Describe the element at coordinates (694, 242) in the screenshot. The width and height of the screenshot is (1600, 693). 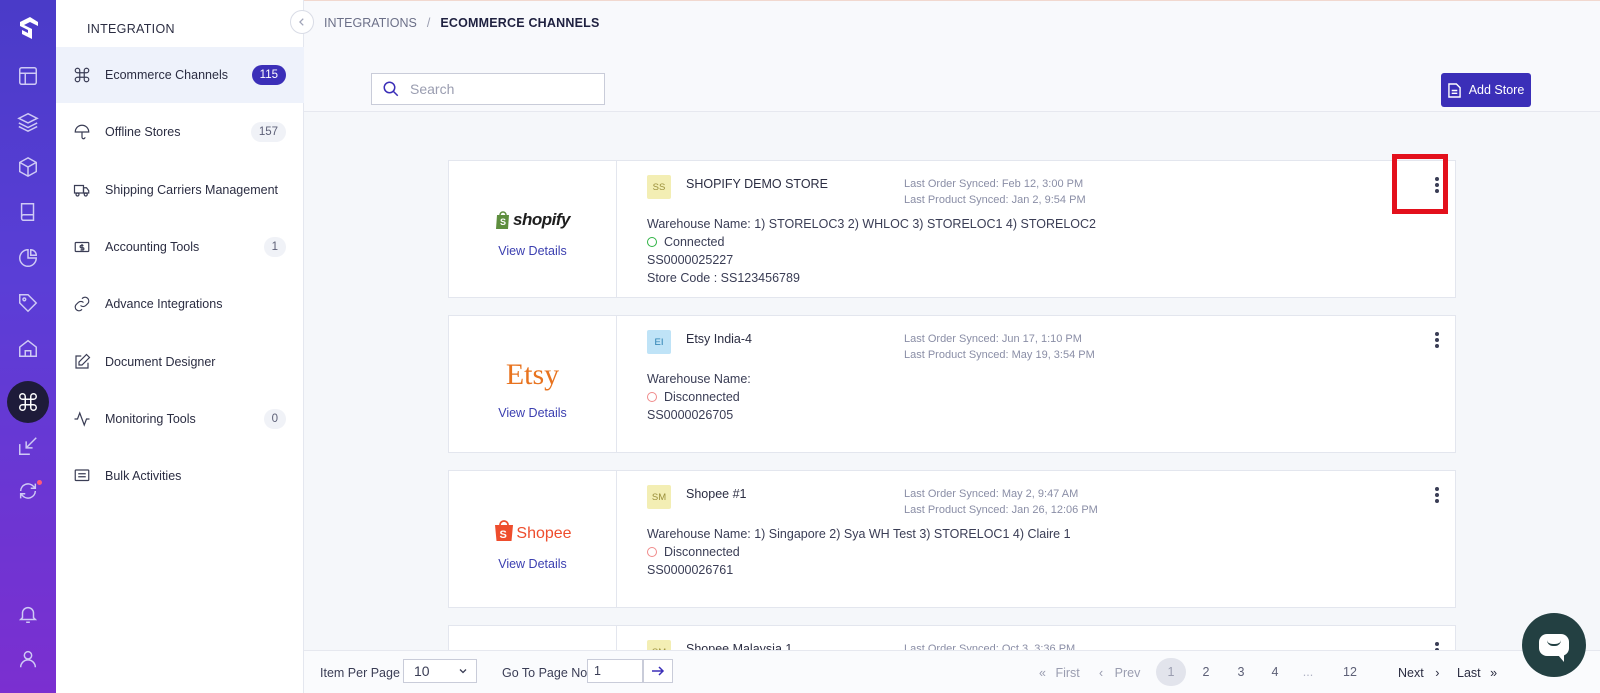
I see `status-text: Connected` at that location.